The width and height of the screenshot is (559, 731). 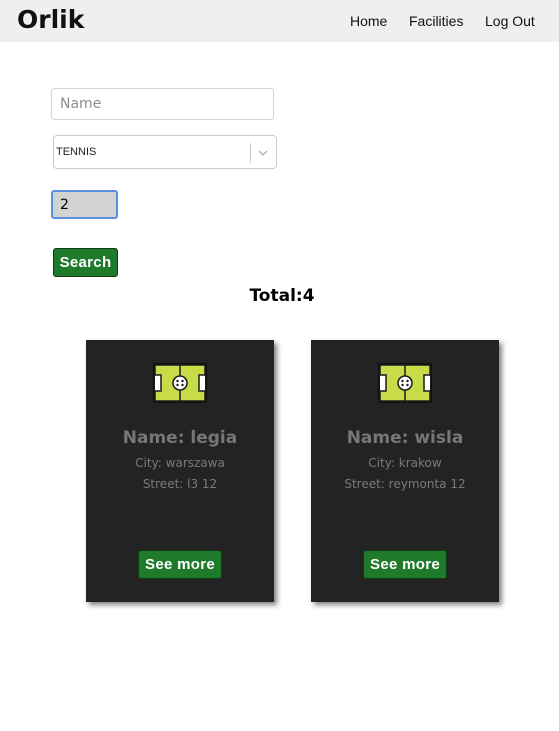 What do you see at coordinates (405, 438) in the screenshot?
I see `card-name: Name: wisla` at bounding box center [405, 438].